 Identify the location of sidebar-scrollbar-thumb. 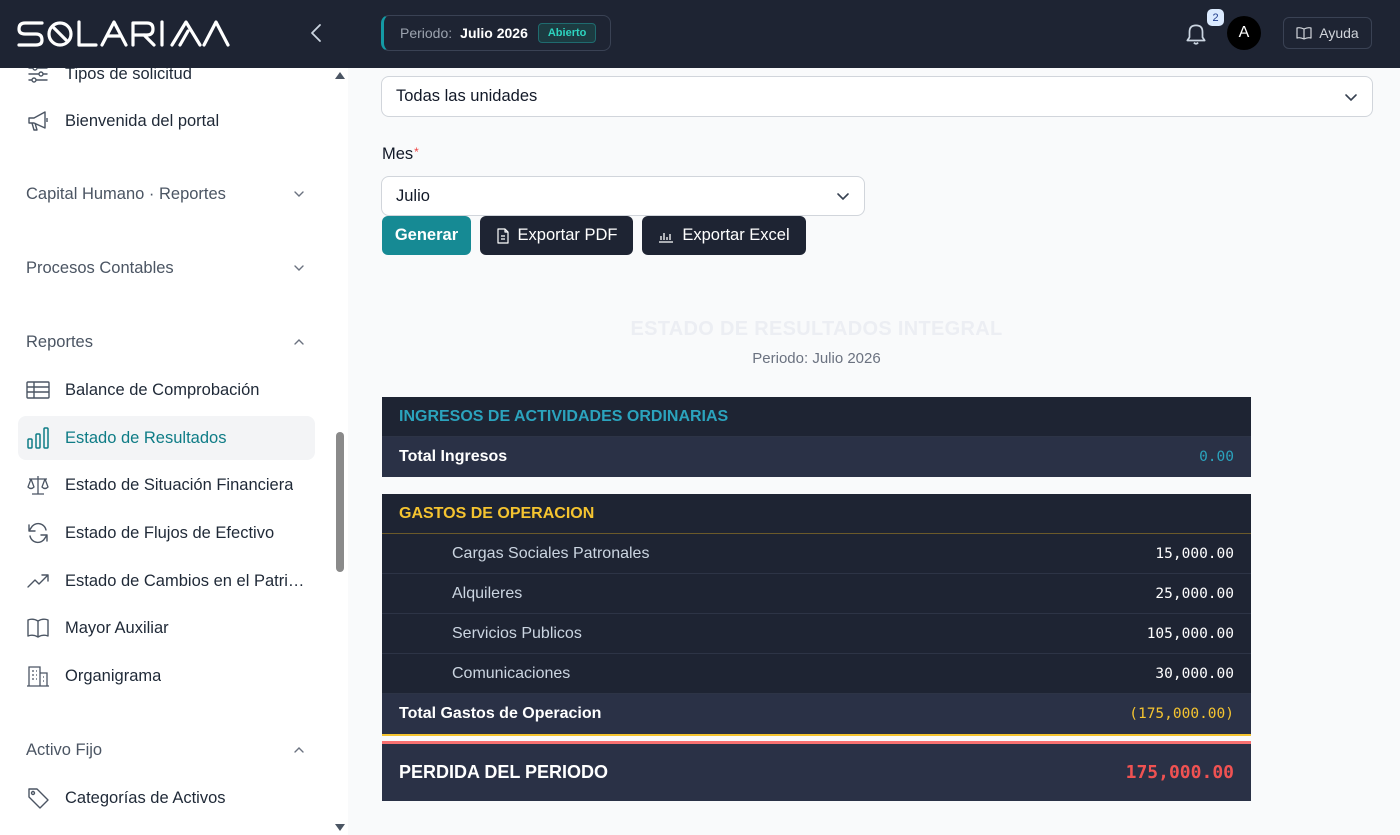
(340, 502).